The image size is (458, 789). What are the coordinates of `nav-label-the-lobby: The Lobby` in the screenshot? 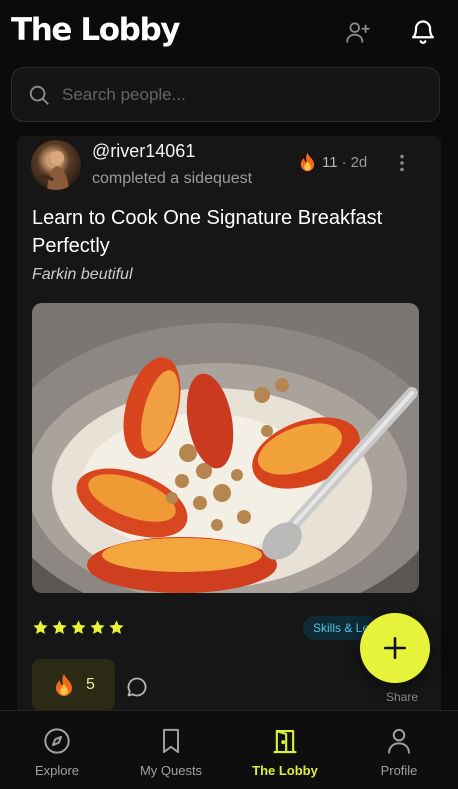 It's located at (285, 770).